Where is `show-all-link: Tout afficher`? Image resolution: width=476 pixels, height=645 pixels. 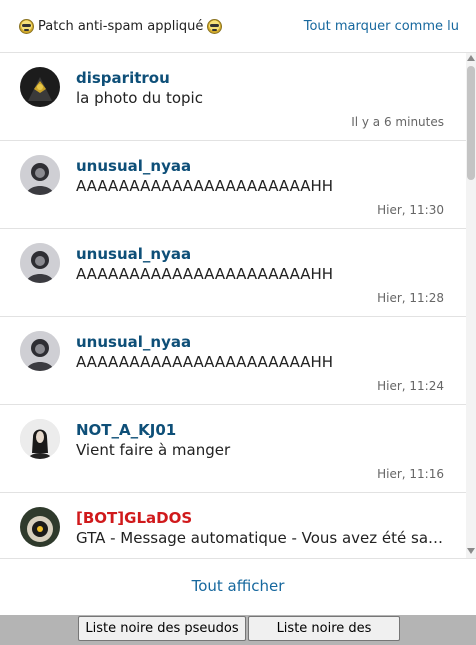 show-all-link: Tout afficher is located at coordinates (238, 586).